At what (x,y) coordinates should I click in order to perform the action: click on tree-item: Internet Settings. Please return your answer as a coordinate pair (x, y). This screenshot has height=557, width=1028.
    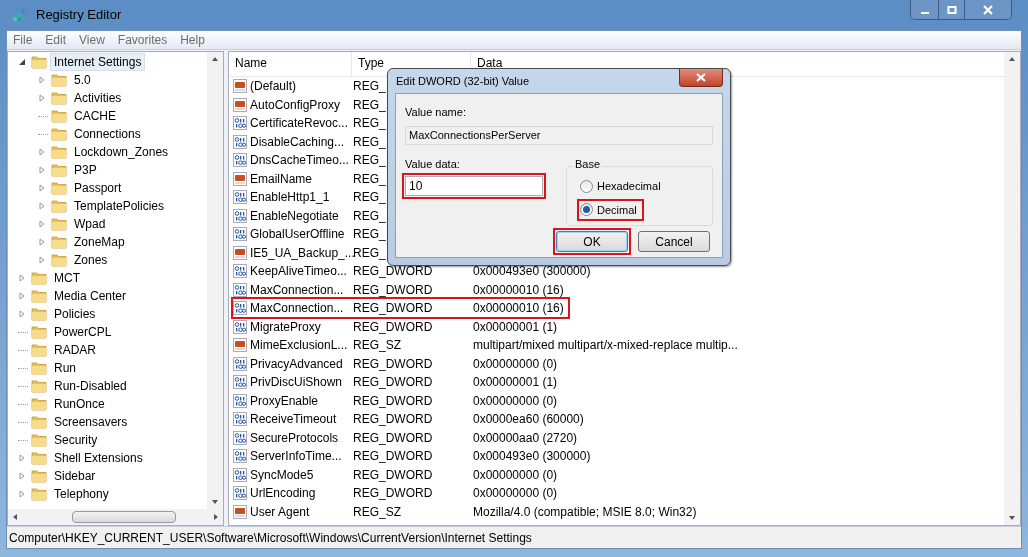
    Looking at the image, I should click on (98, 62).